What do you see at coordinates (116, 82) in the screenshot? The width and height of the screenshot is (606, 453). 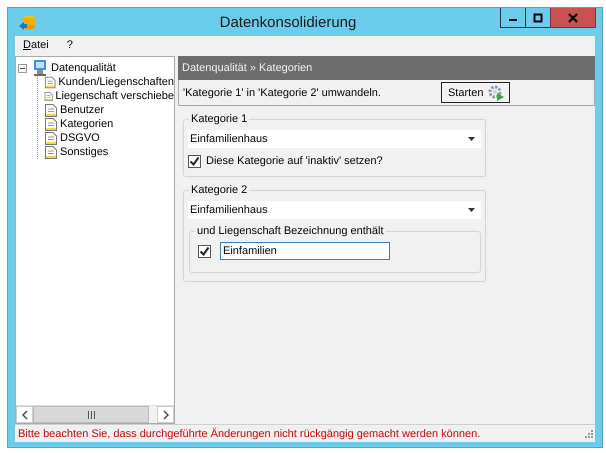 I see `tree-item: Kunden/Liegenschaften` at bounding box center [116, 82].